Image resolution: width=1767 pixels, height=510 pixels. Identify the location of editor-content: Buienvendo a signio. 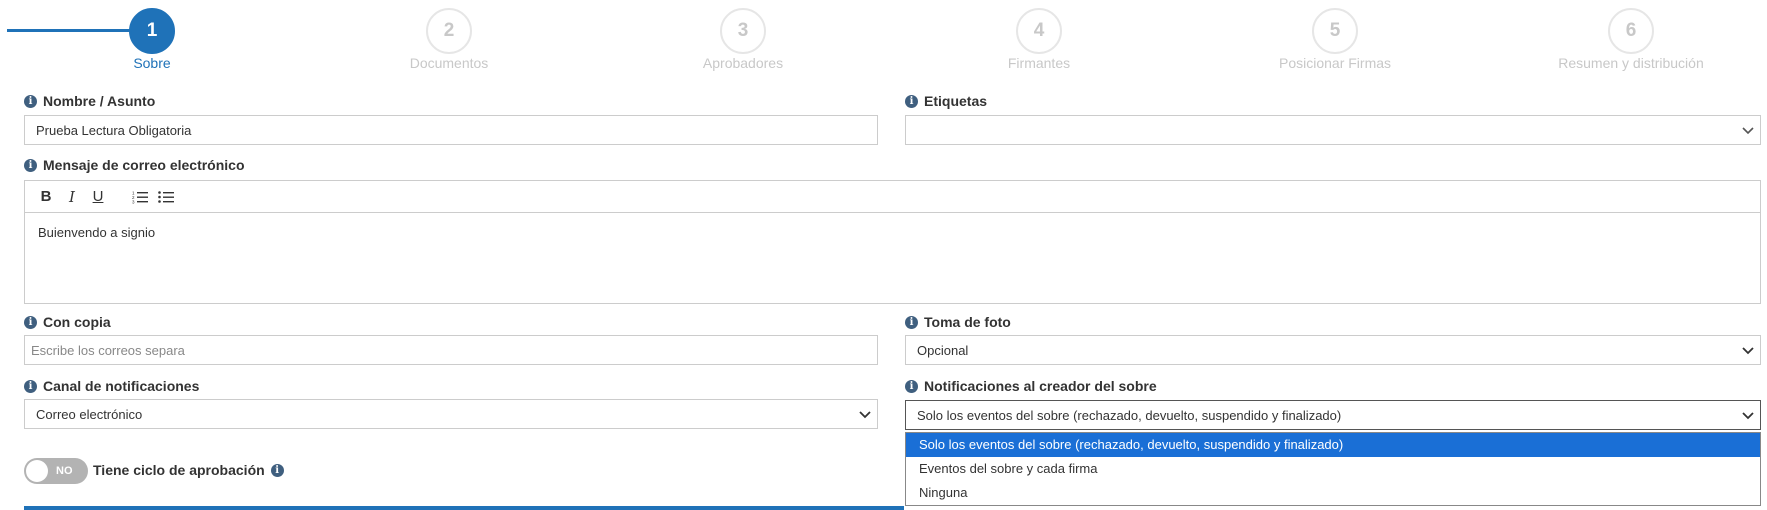
(892, 232).